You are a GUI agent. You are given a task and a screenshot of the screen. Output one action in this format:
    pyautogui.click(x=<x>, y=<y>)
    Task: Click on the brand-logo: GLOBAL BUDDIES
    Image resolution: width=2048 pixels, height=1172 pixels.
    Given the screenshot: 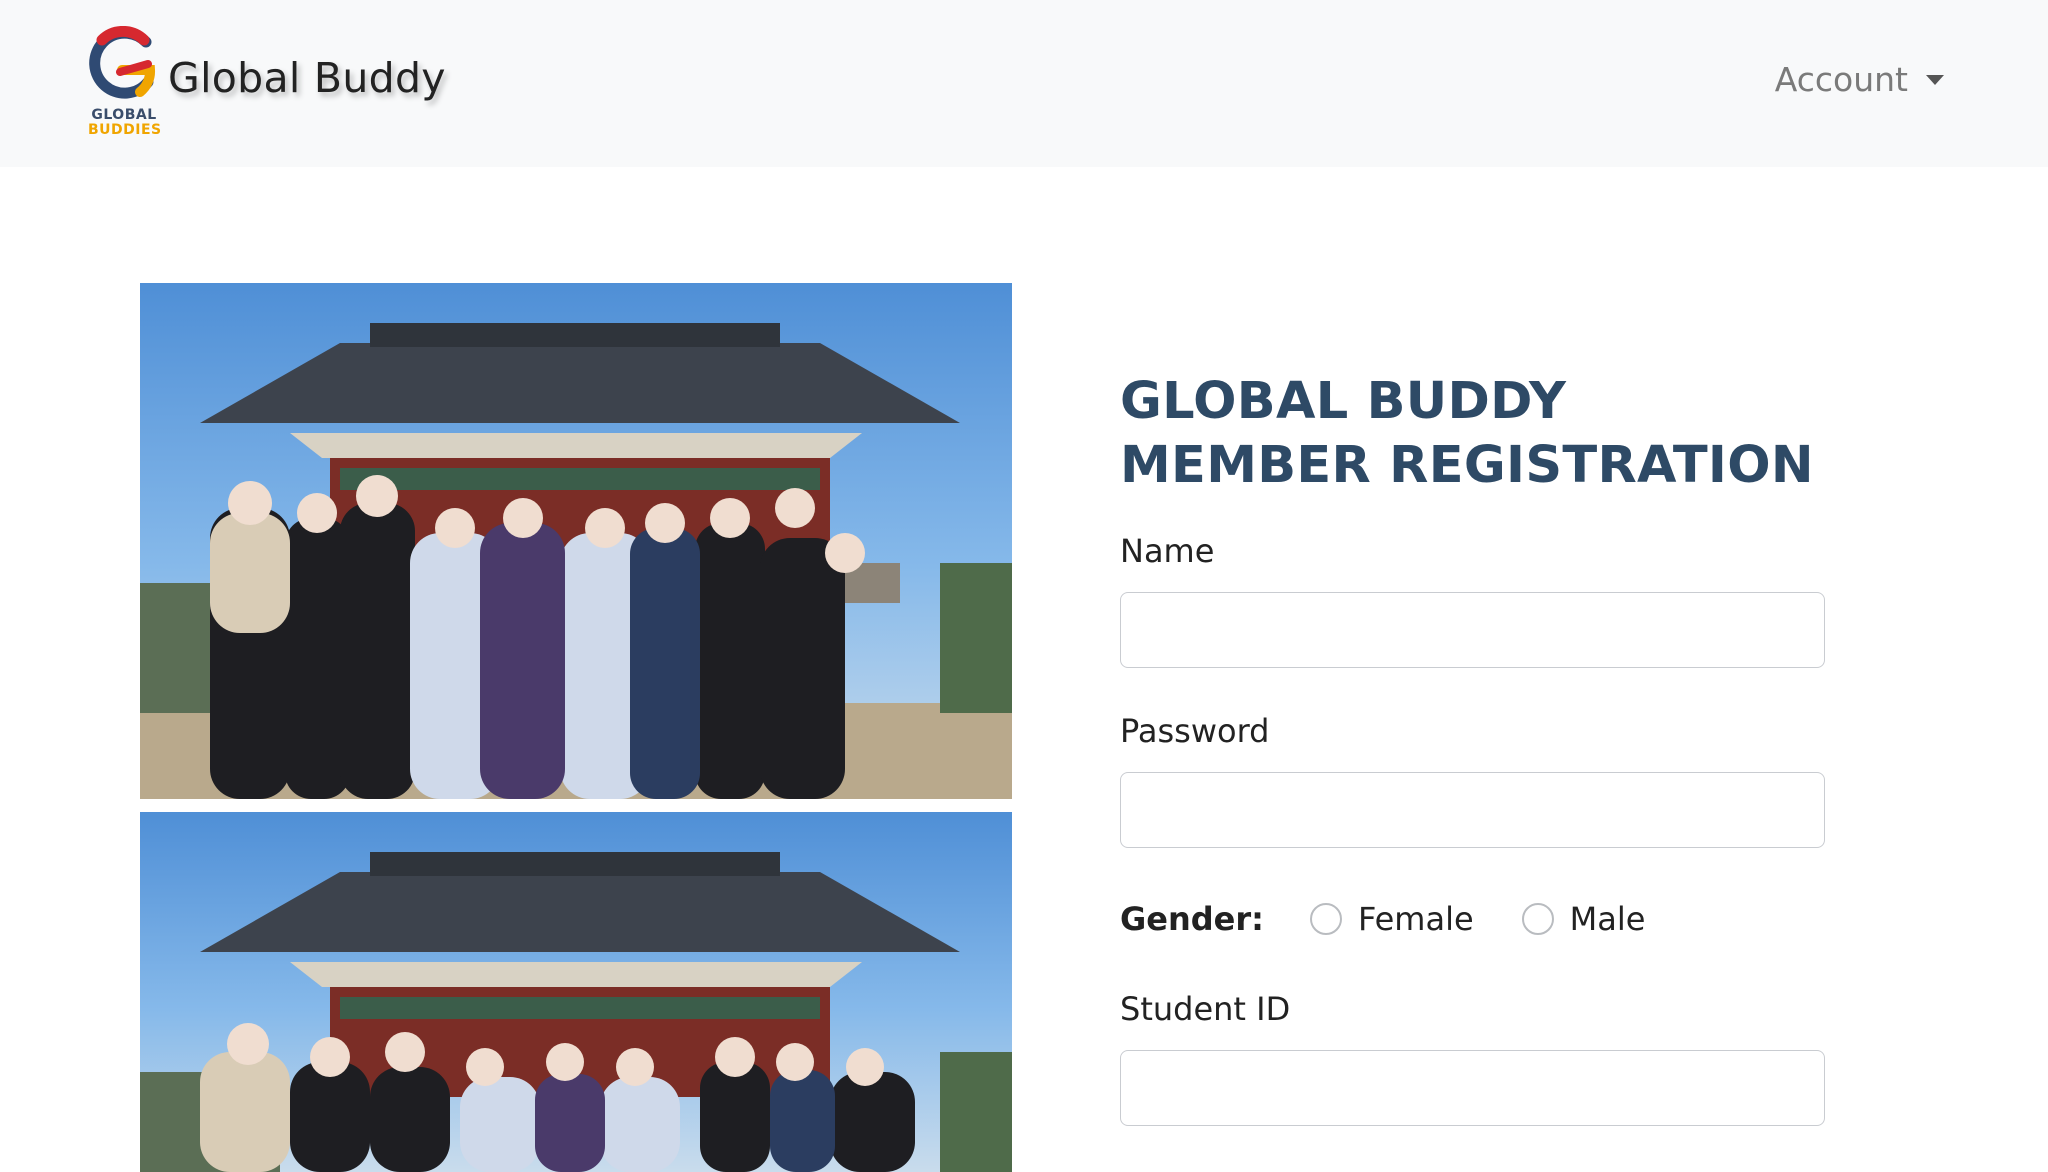 What is the action you would take?
    pyautogui.click(x=125, y=84)
    